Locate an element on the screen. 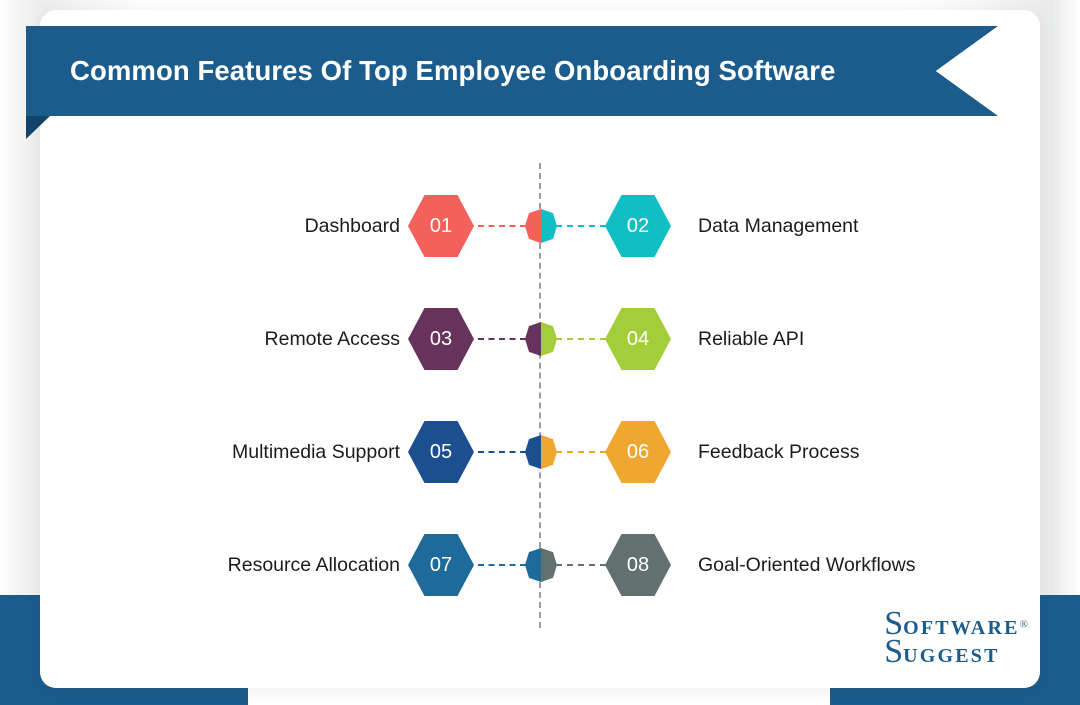  feature-label-right: Reliable API is located at coordinates (751, 338).